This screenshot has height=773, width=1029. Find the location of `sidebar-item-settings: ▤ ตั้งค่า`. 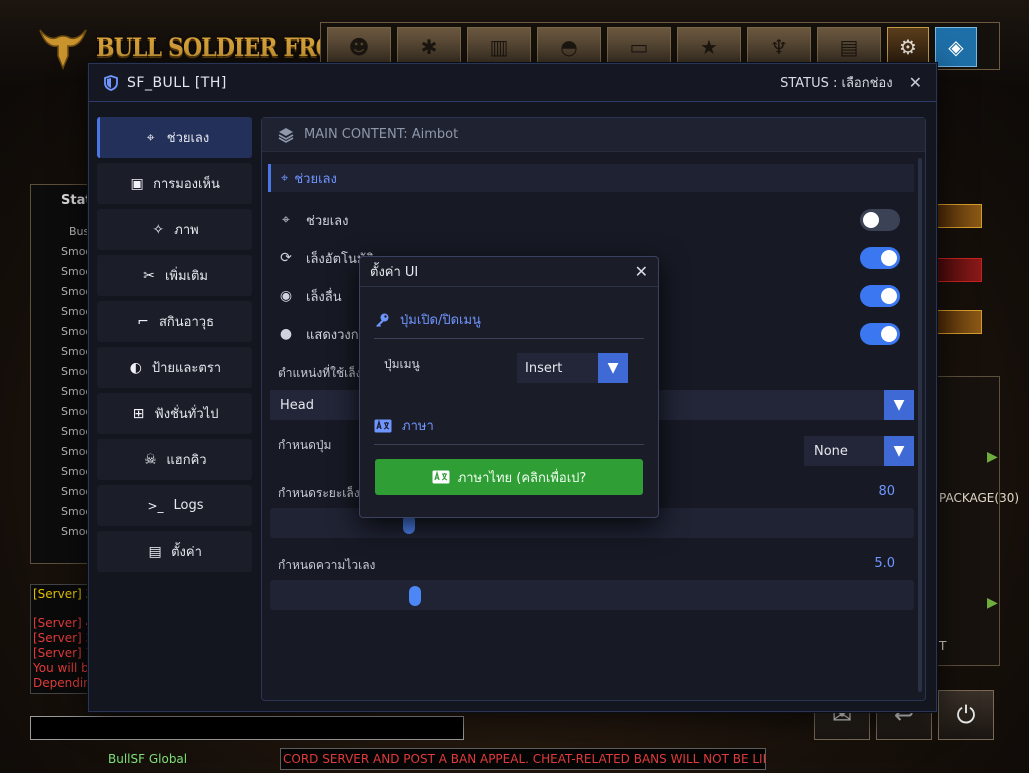

sidebar-item-settings: ▤ ตั้งค่า is located at coordinates (174, 551).